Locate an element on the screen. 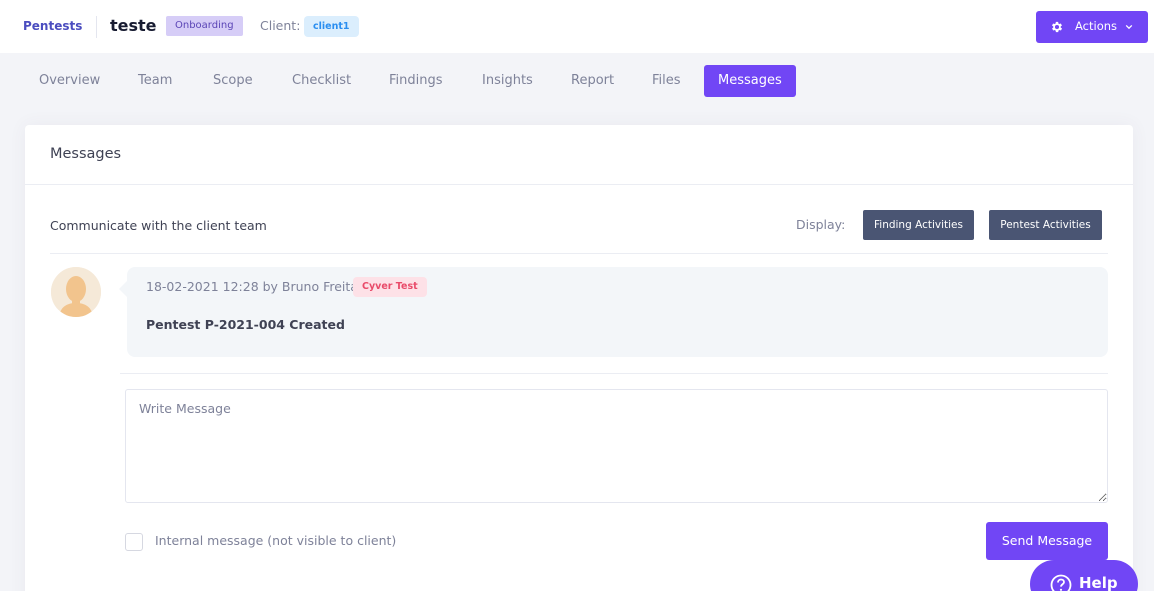 Image resolution: width=1154 pixels, height=591 pixels. avatar is located at coordinates (76, 292).